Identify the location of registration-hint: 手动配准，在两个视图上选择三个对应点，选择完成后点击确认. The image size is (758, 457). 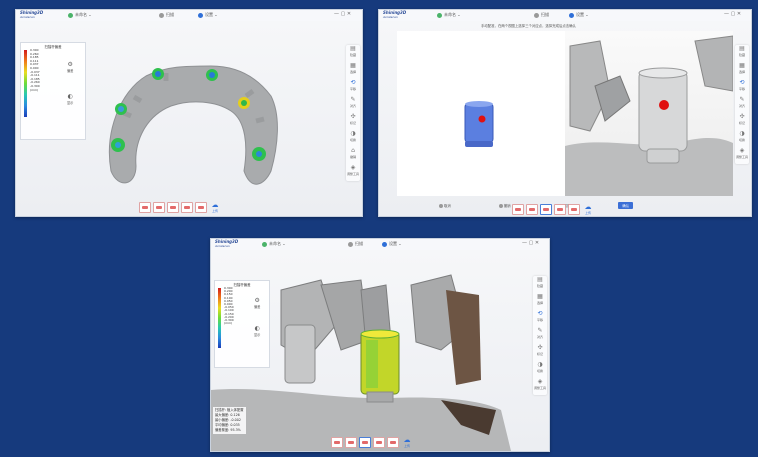
(528, 26).